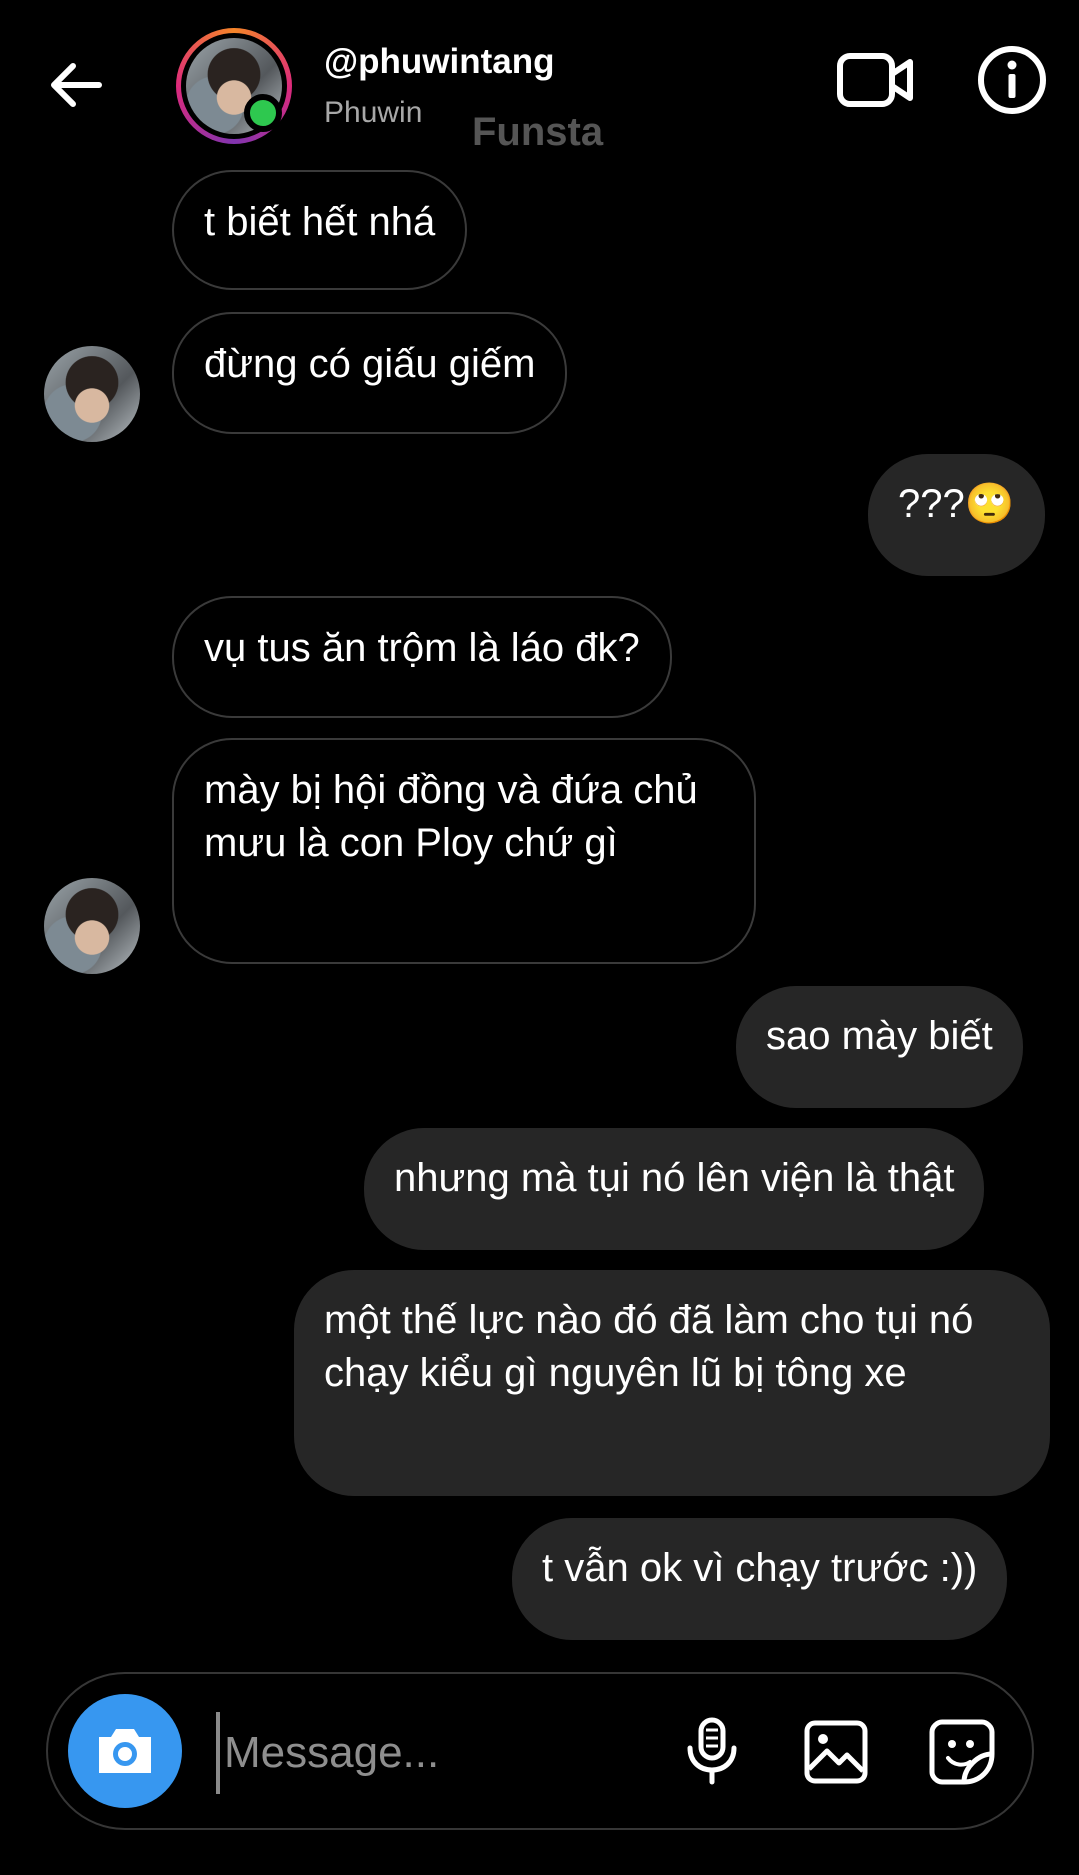 Image resolution: width=1079 pixels, height=1875 pixels. What do you see at coordinates (263, 113) in the screenshot?
I see `online-status-dot` at bounding box center [263, 113].